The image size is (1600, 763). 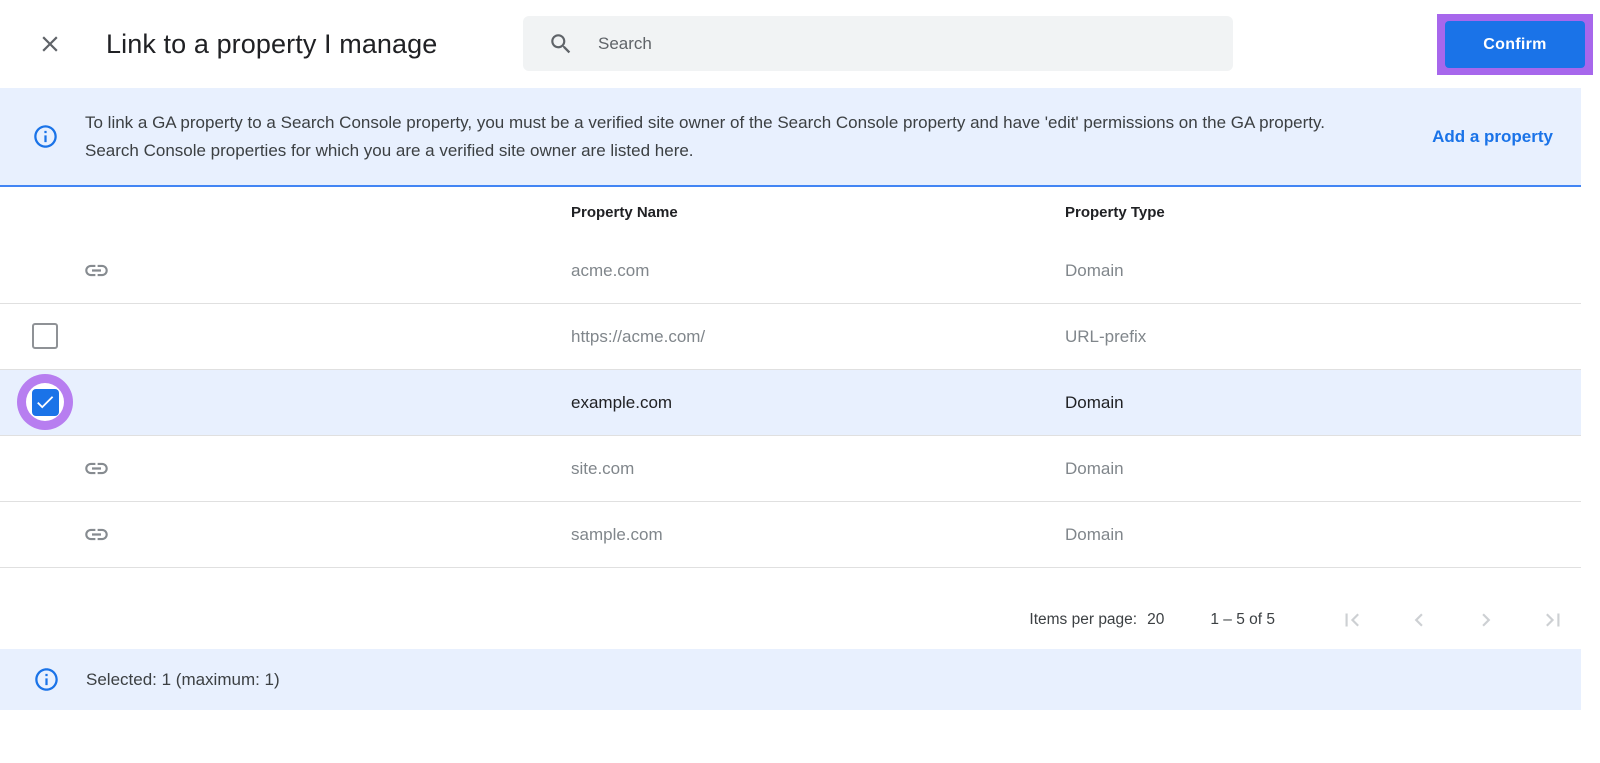 What do you see at coordinates (272, 43) in the screenshot?
I see `dialog-title: Link to a property I manage` at bounding box center [272, 43].